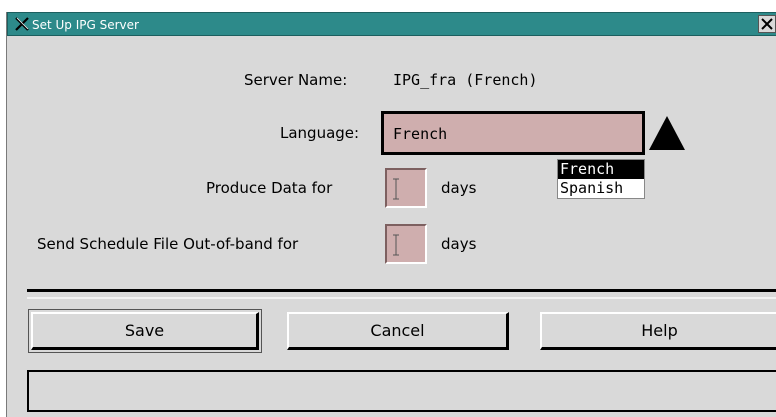 The height and width of the screenshot is (417, 776). I want to click on help-button: Help, so click(658, 331).